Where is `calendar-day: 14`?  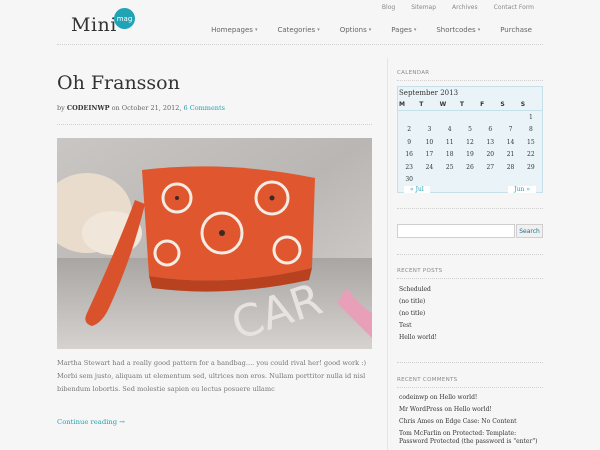 calendar-day: 14 is located at coordinates (510, 142).